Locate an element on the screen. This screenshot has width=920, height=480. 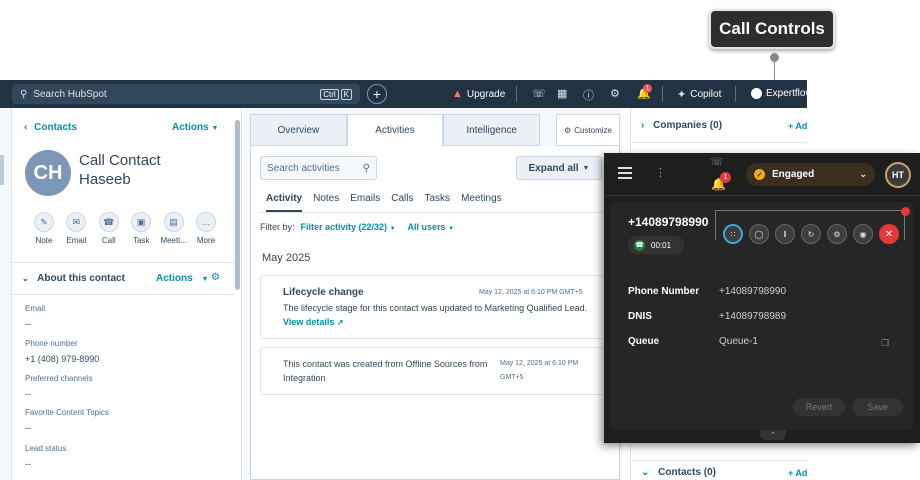
email-action: ✉ Email is located at coordinates (76, 228).